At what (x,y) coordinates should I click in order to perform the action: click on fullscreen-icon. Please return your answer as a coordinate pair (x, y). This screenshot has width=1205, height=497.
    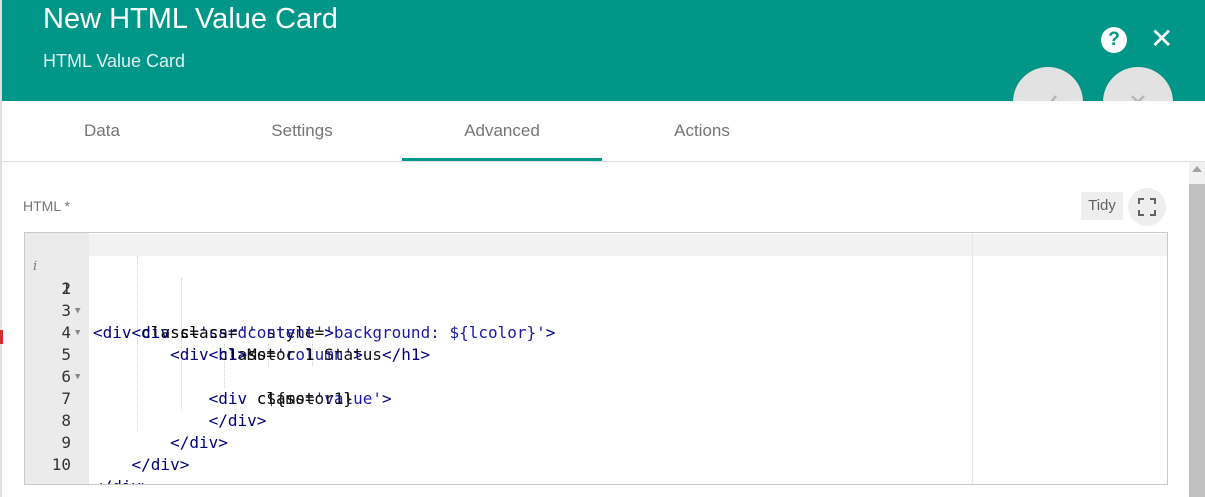
    Looking at the image, I should click on (1147, 207).